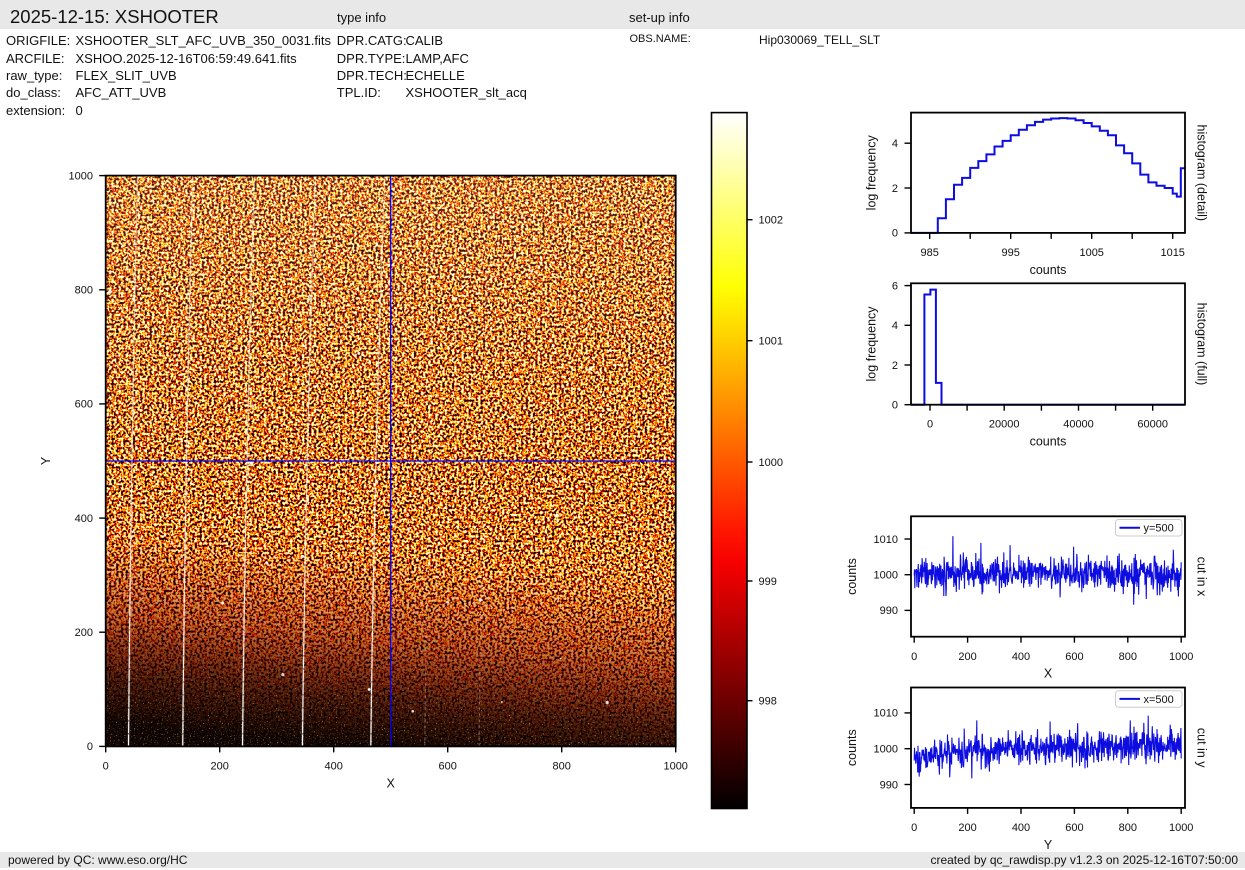 Image resolution: width=1245 pixels, height=870 pixels. What do you see at coordinates (1091, 253) in the screenshot?
I see `svg-text: 1005` at bounding box center [1091, 253].